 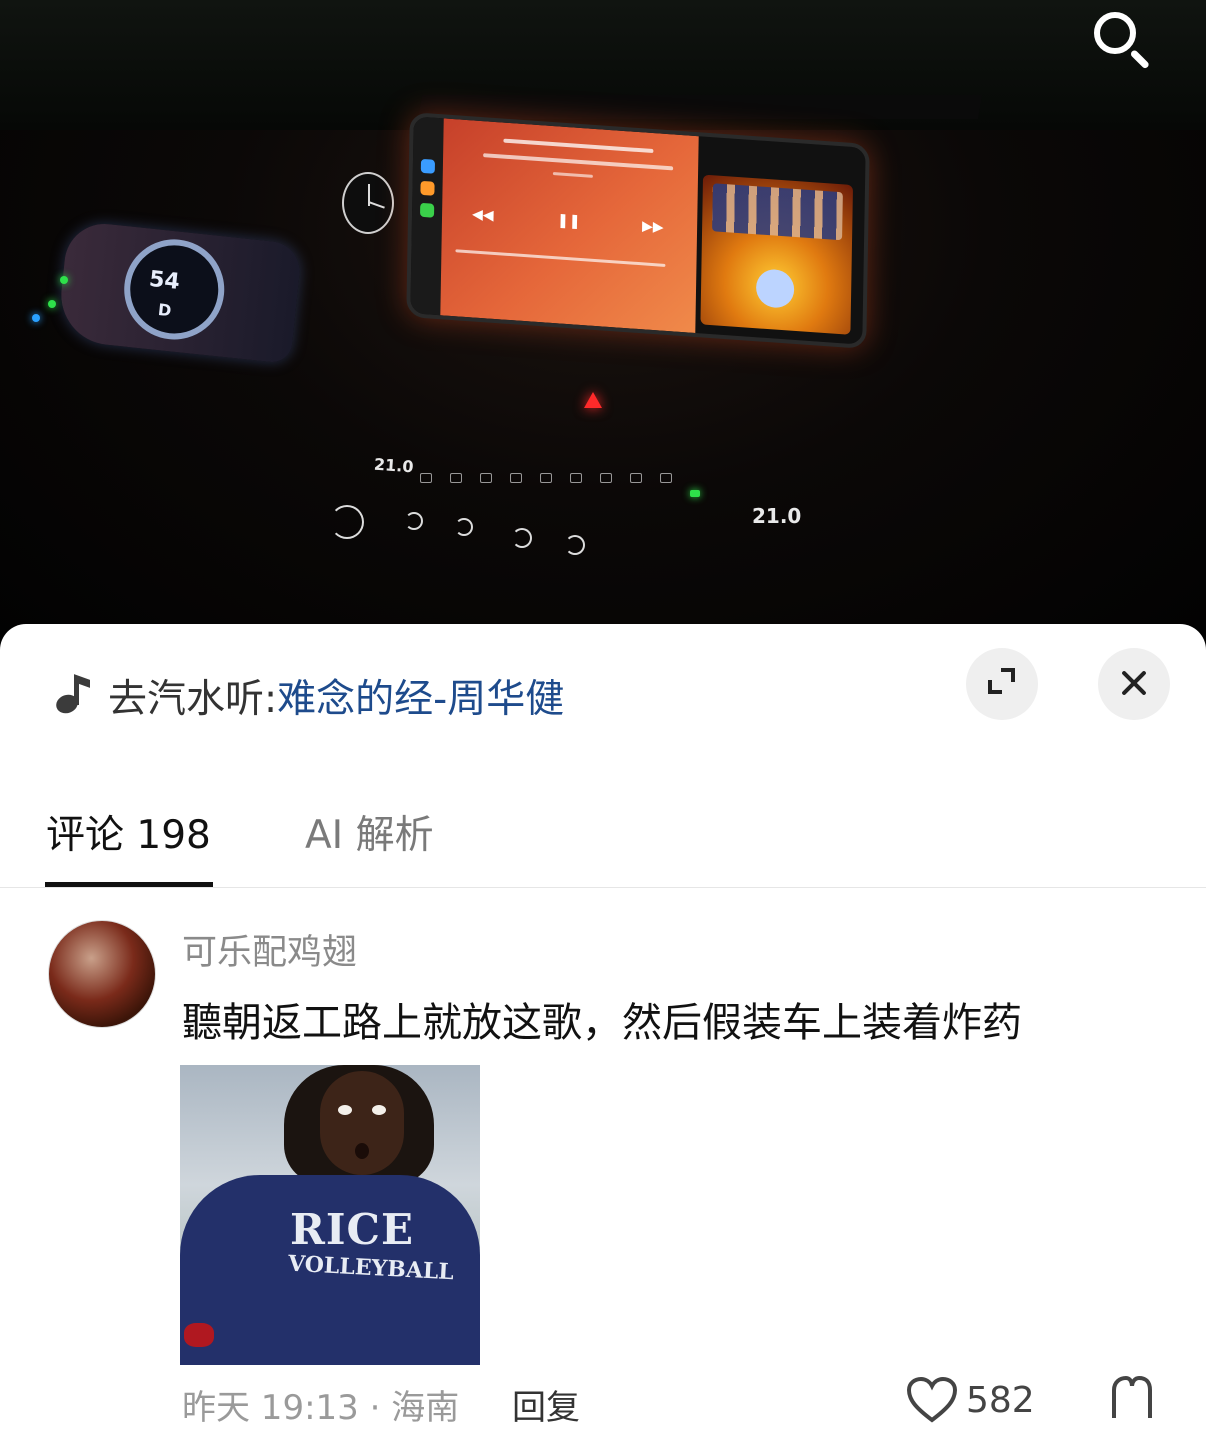 What do you see at coordinates (546, 1404) in the screenshot?
I see `reply-button: 回复` at bounding box center [546, 1404].